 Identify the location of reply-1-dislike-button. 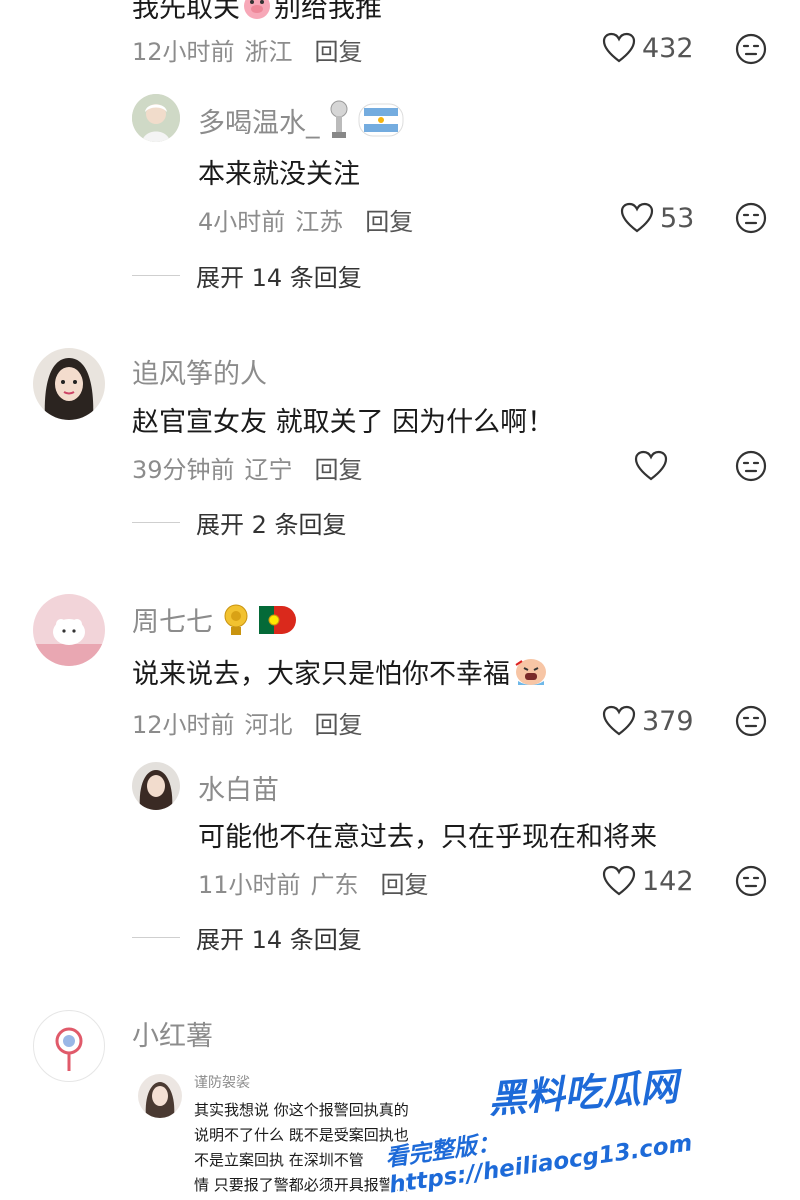
(751, 220).